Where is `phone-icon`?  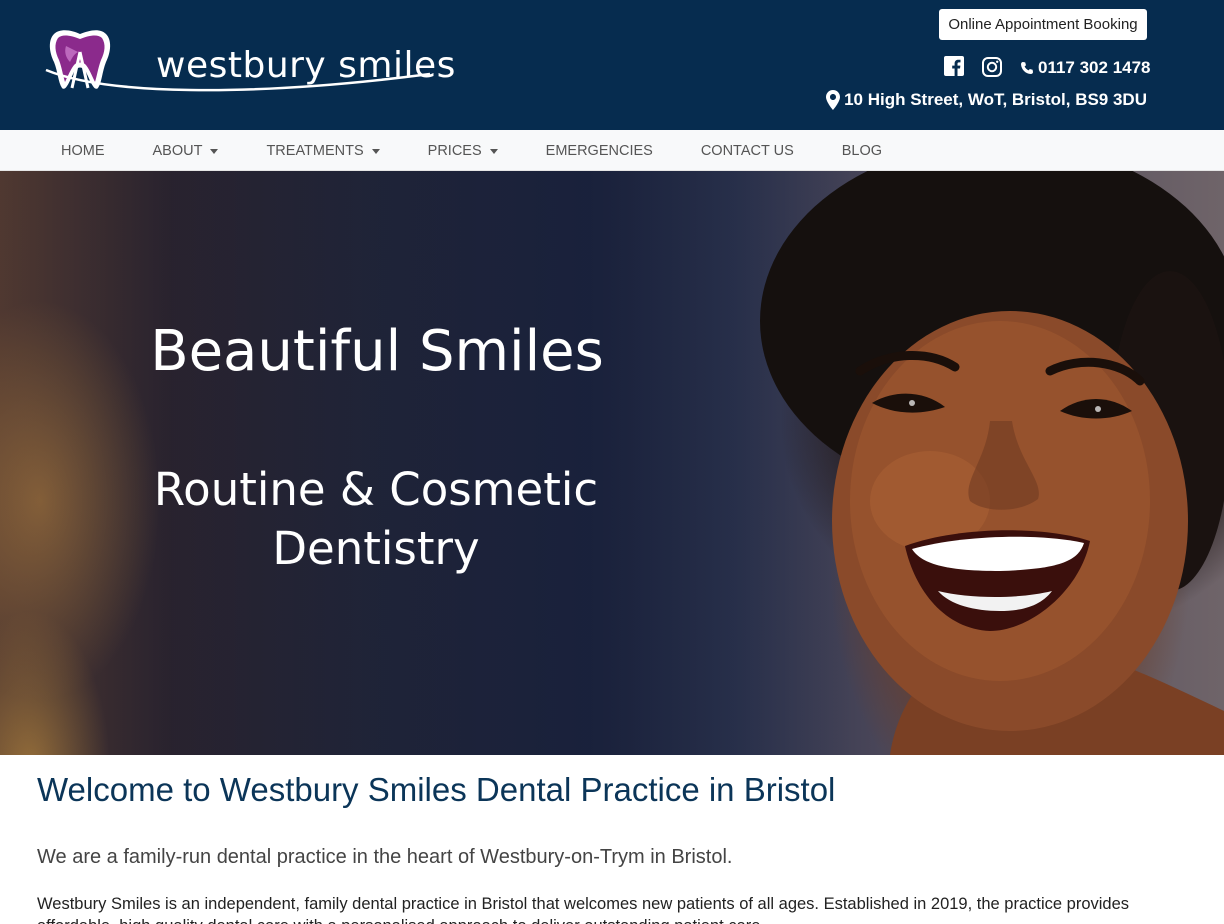
phone-icon is located at coordinates (1027, 68).